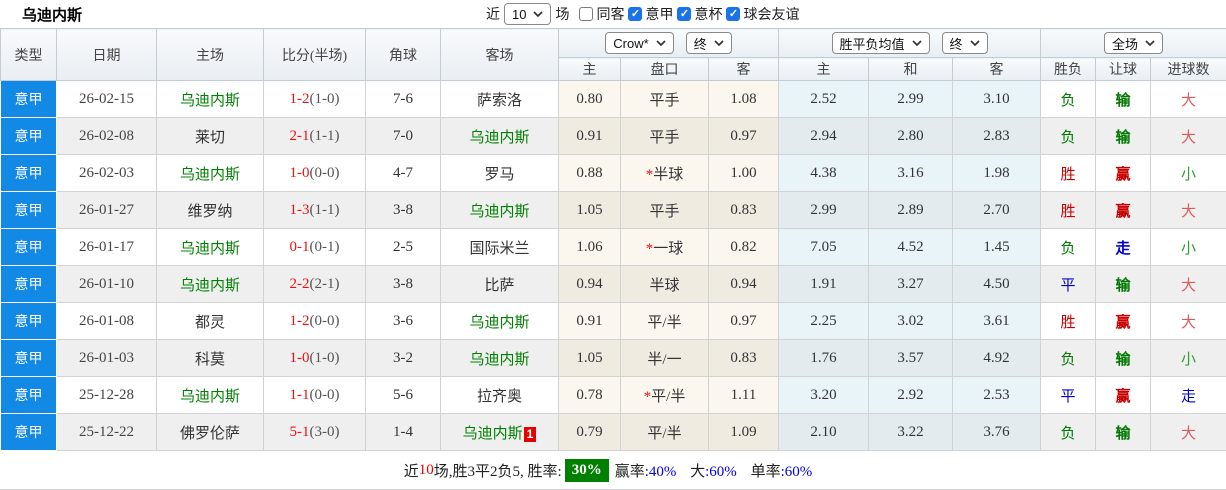 The width and height of the screenshot is (1226, 490). What do you see at coordinates (107, 284) in the screenshot?
I see `date-cell: 26-01-10` at bounding box center [107, 284].